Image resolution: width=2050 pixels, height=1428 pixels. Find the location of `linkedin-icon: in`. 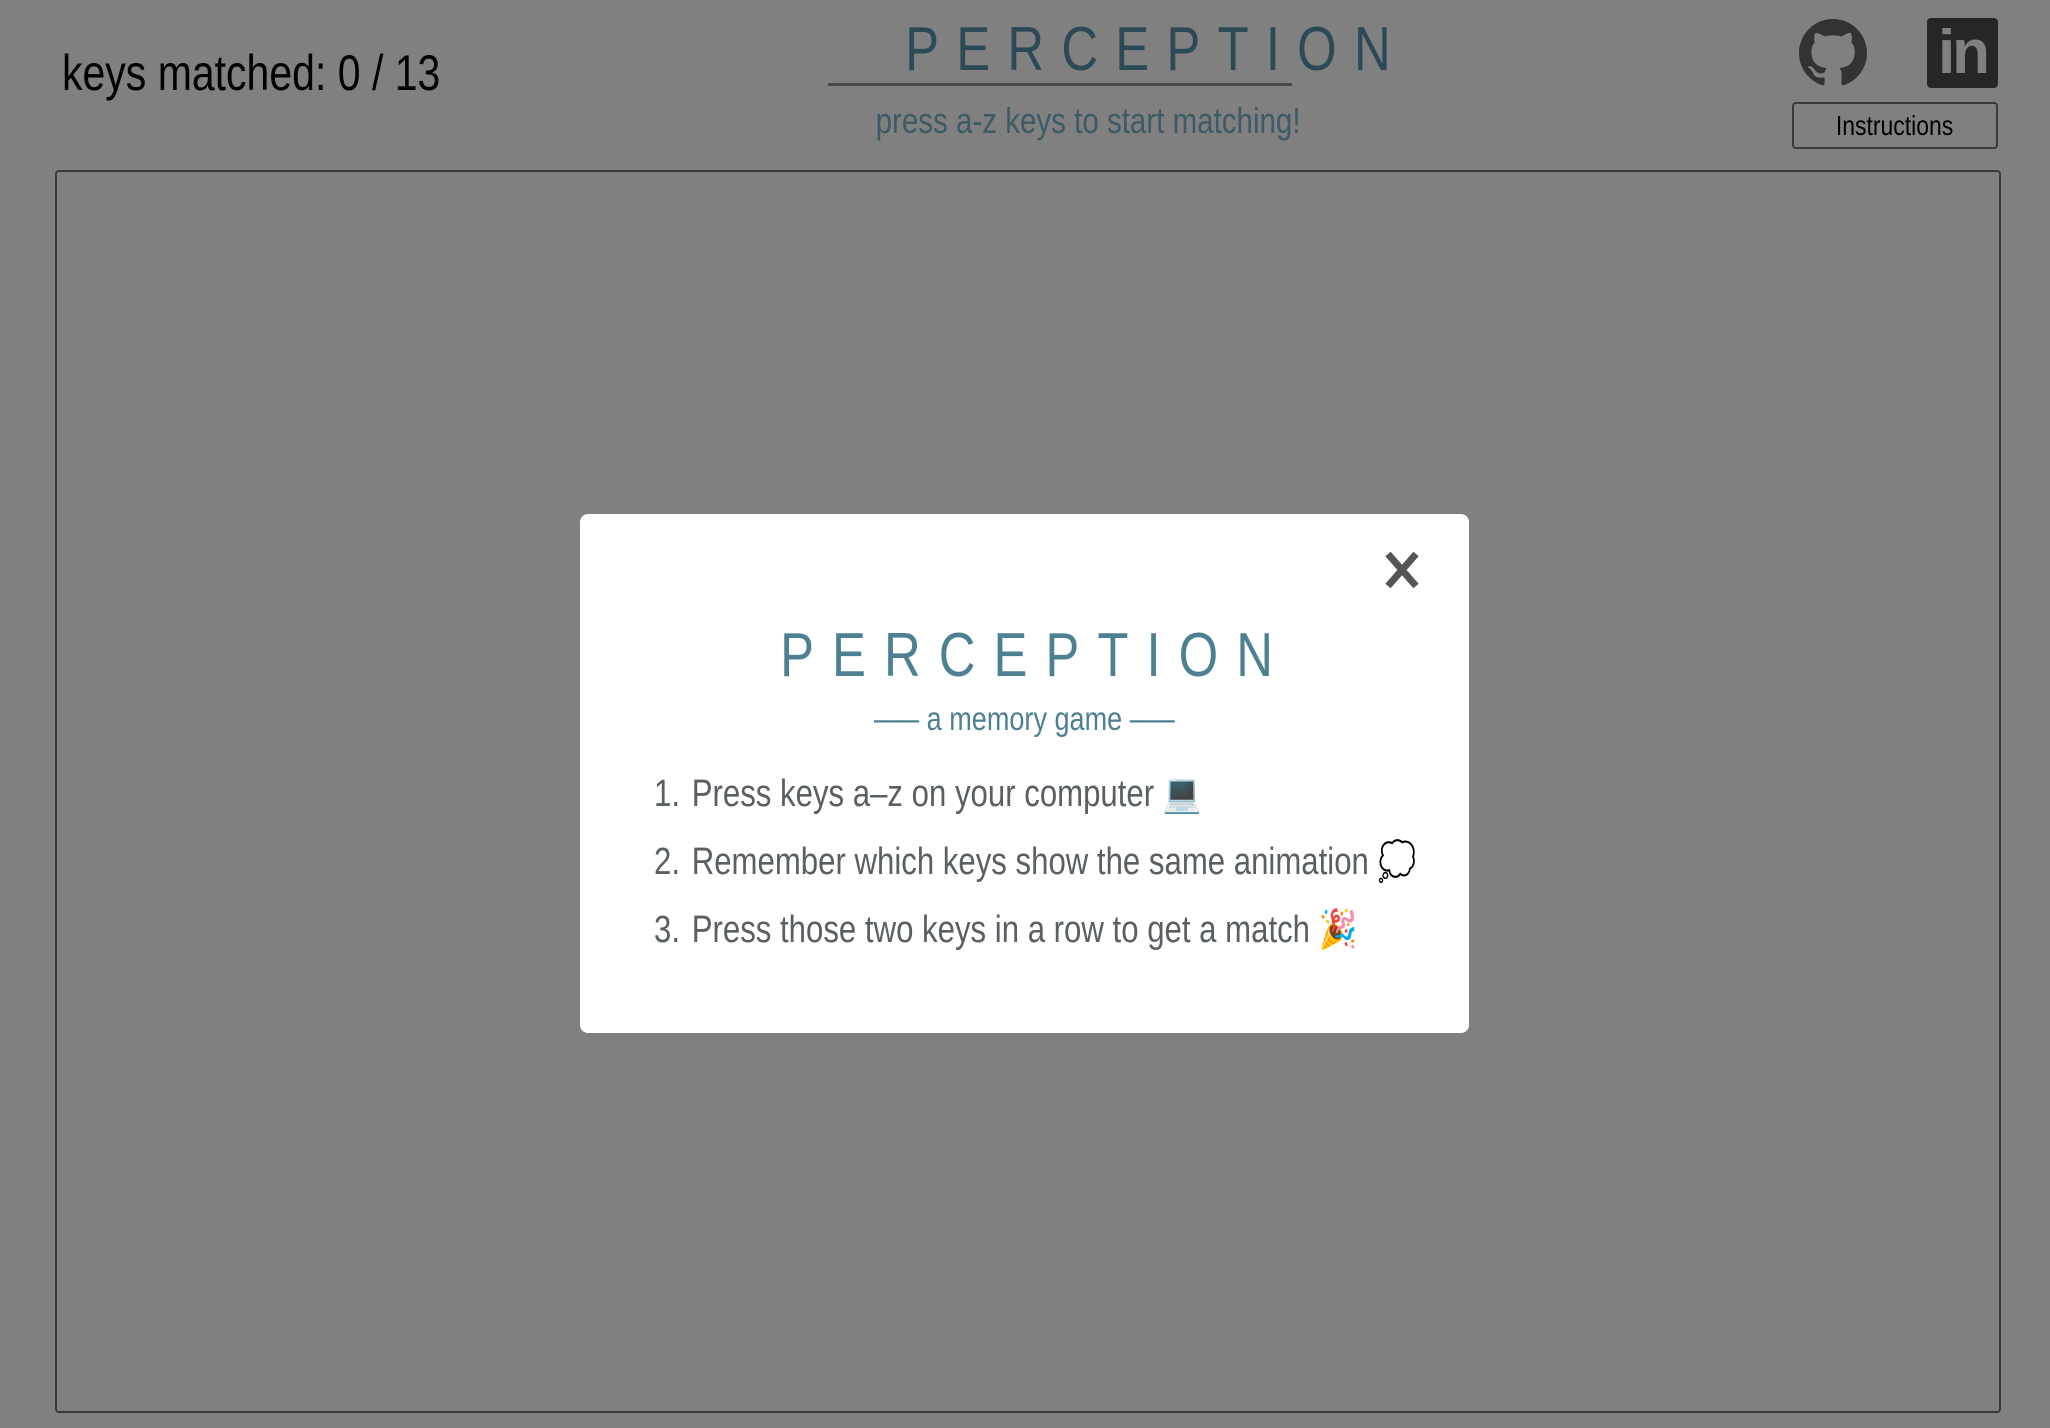

linkedin-icon: in is located at coordinates (1962, 53).